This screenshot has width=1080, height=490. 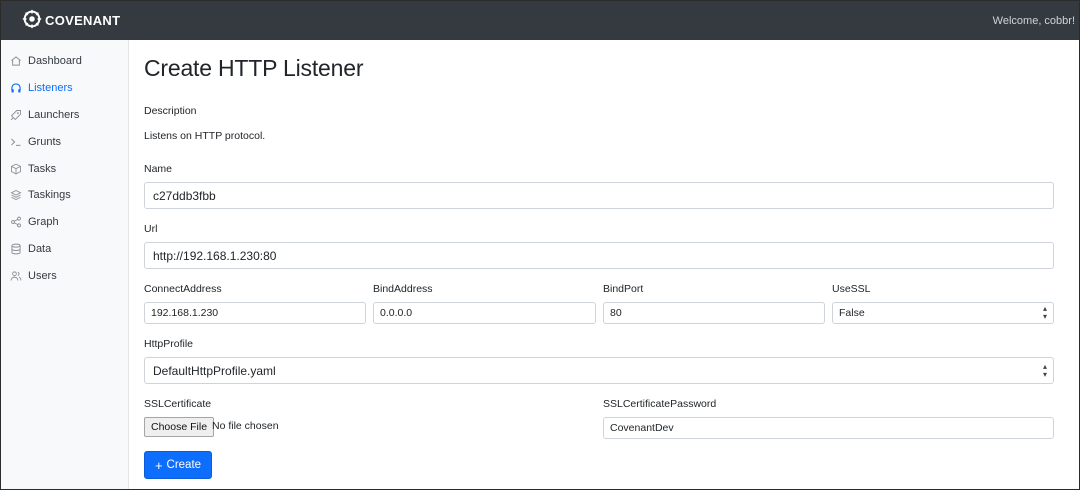 I want to click on sidebar-item-label: Data, so click(x=40, y=248).